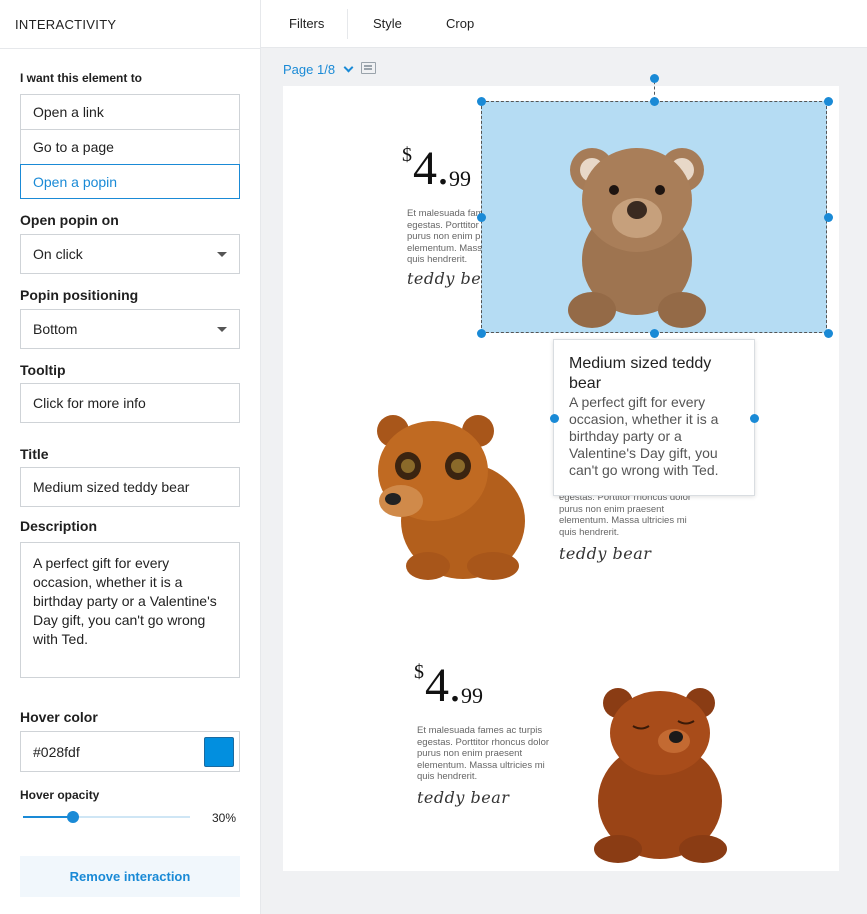  Describe the element at coordinates (34, 454) in the screenshot. I see `title-label: Title` at that location.